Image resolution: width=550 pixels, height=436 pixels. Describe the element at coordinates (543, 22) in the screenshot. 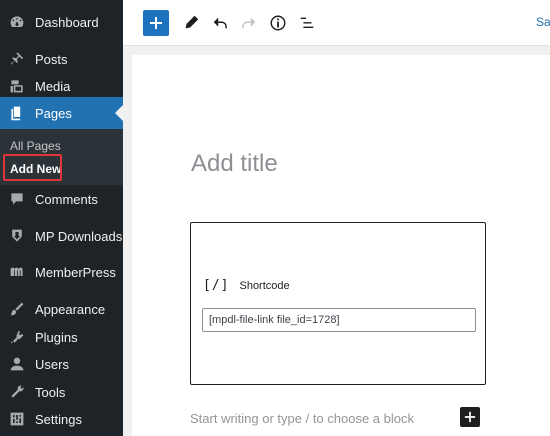

I see `save-draft-button: Save draft` at that location.